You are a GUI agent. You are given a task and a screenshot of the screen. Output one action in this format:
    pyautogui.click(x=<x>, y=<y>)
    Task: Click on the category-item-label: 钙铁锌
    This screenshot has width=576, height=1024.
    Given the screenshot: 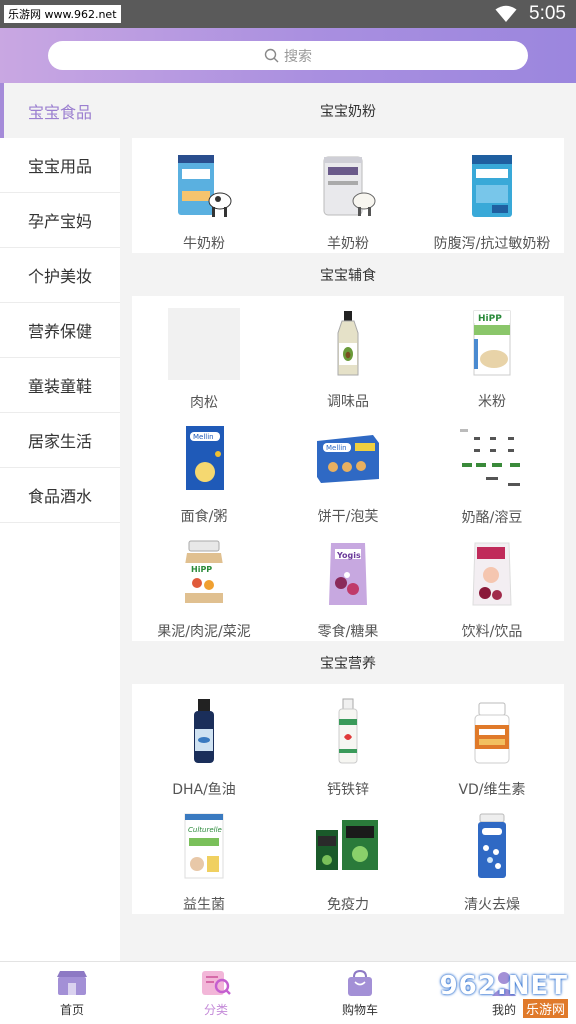 What is the action you would take?
    pyautogui.click(x=348, y=790)
    